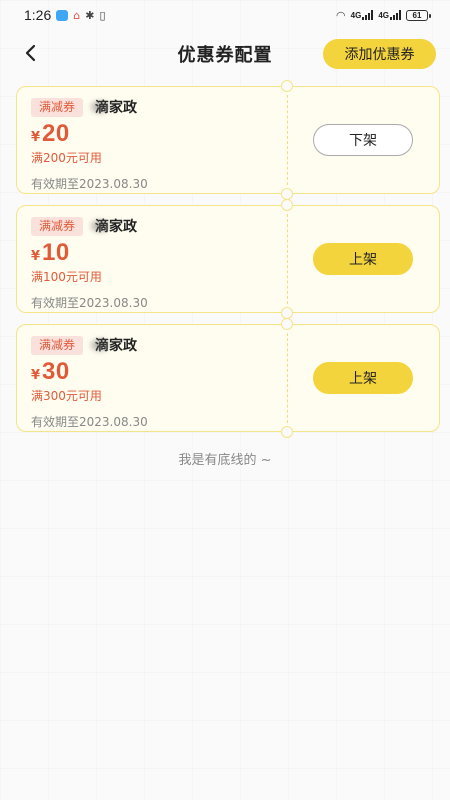 The width and height of the screenshot is (450, 800). I want to click on coupon-card: 满减券 滴家政 ¥ 20 满200元可用 有效期至2023.08.30 下架, so click(228, 140).